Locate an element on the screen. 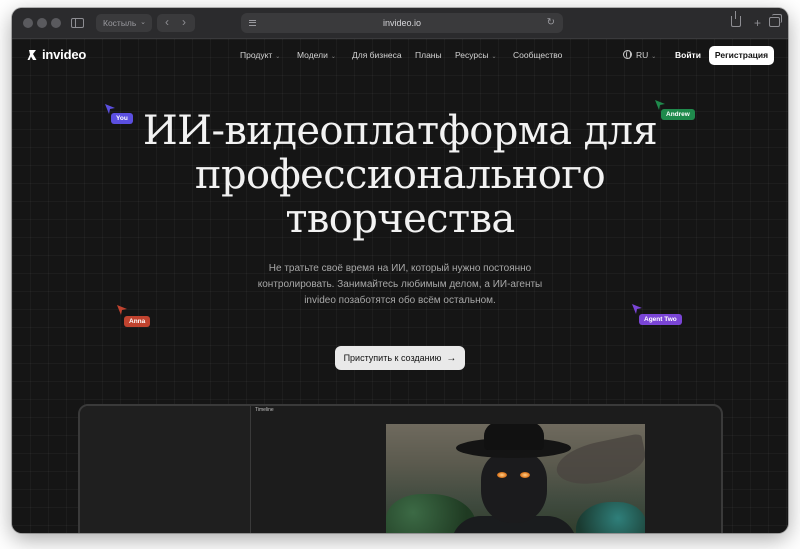 The width and height of the screenshot is (800, 549). language-label: RU is located at coordinates (642, 55).